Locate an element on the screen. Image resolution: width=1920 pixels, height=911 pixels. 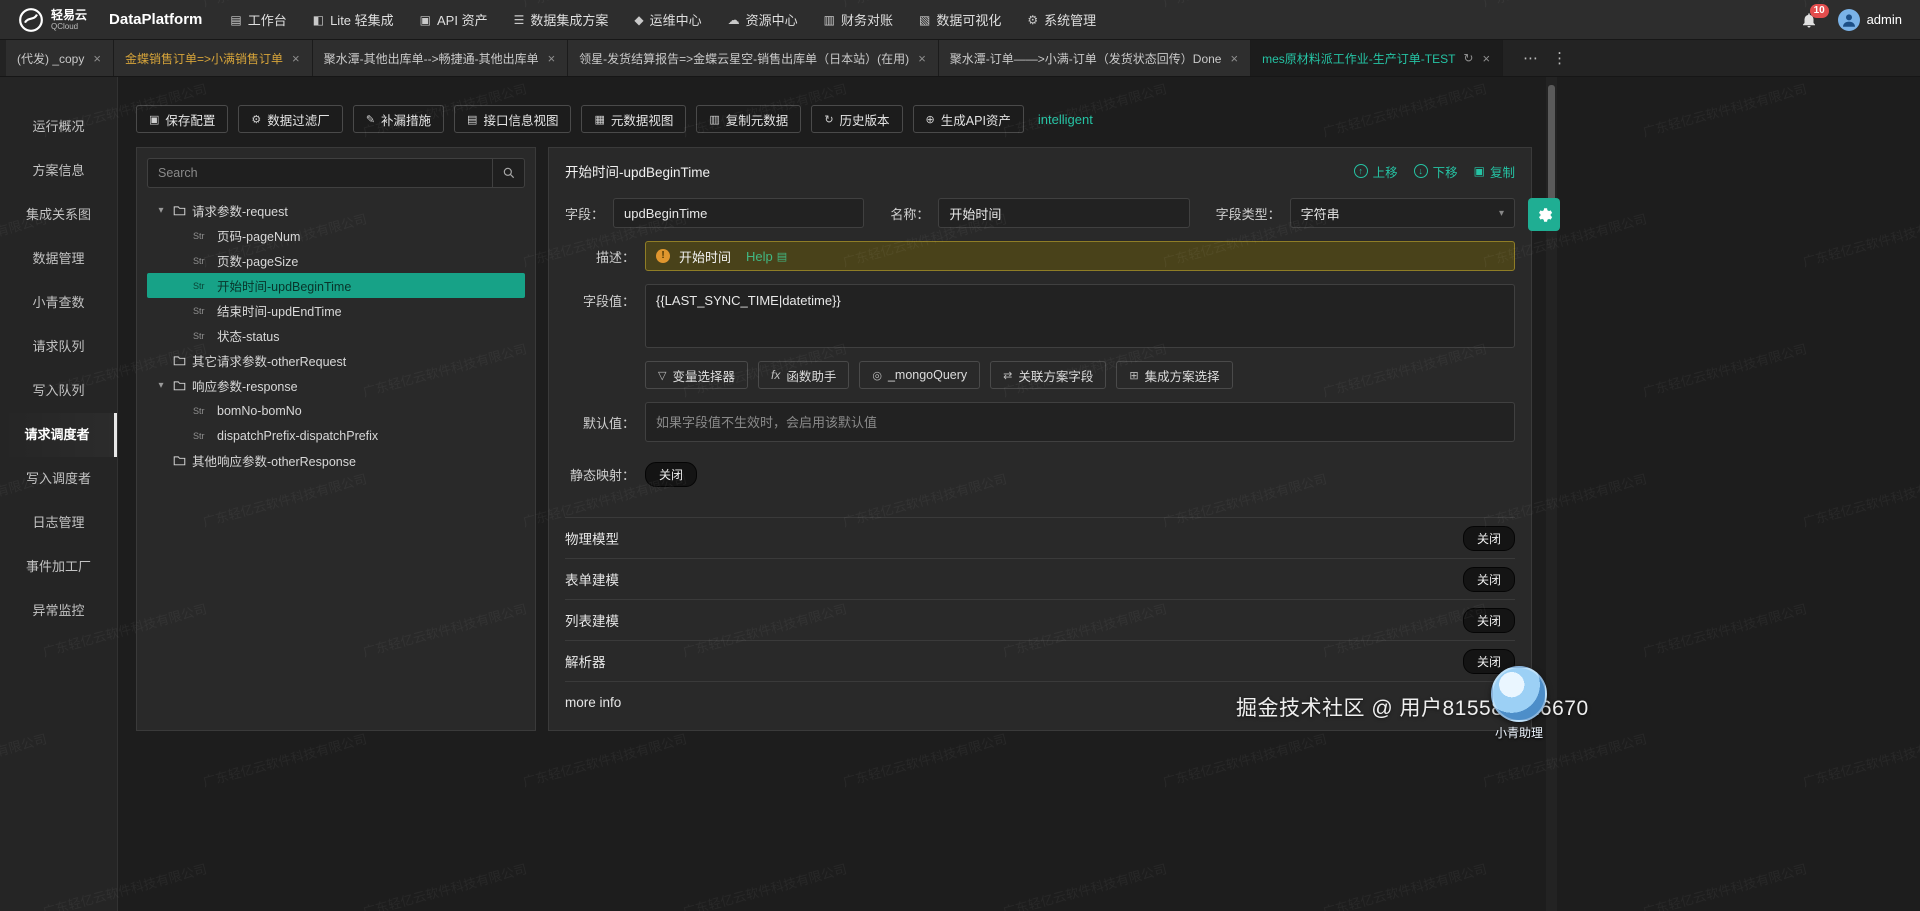
tab: mes原材料派工作业-生产订单-TEST ↻ × is located at coordinates (1377, 58).